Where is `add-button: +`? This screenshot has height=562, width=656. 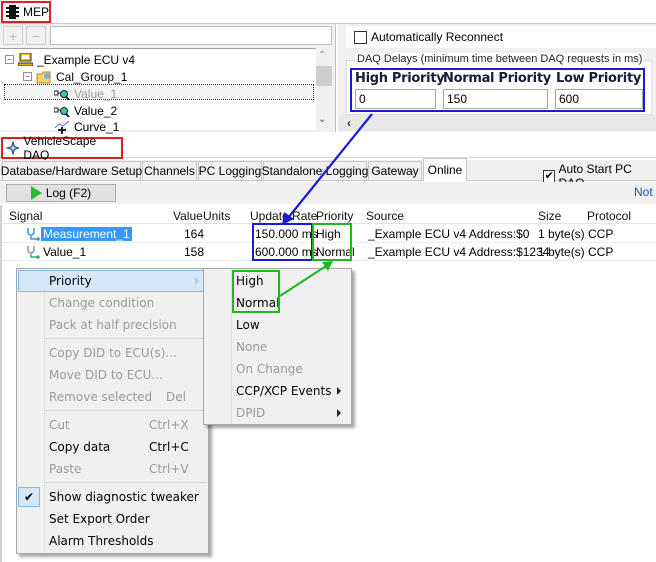
add-button: + is located at coordinates (13, 35).